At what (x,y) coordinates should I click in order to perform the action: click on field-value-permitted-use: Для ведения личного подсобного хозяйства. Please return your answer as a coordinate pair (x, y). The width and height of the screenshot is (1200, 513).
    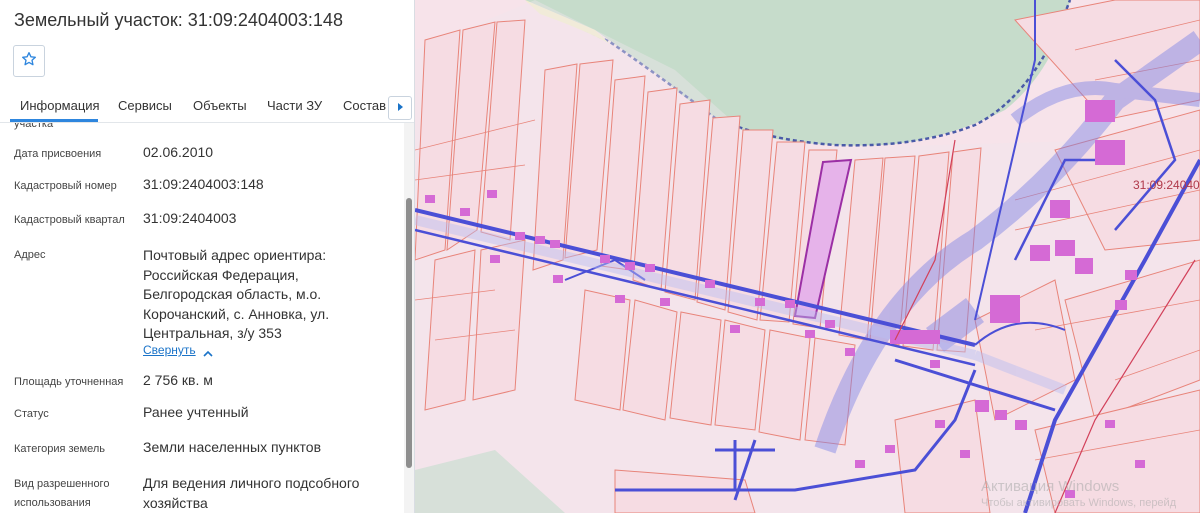
    Looking at the image, I should click on (251, 493).